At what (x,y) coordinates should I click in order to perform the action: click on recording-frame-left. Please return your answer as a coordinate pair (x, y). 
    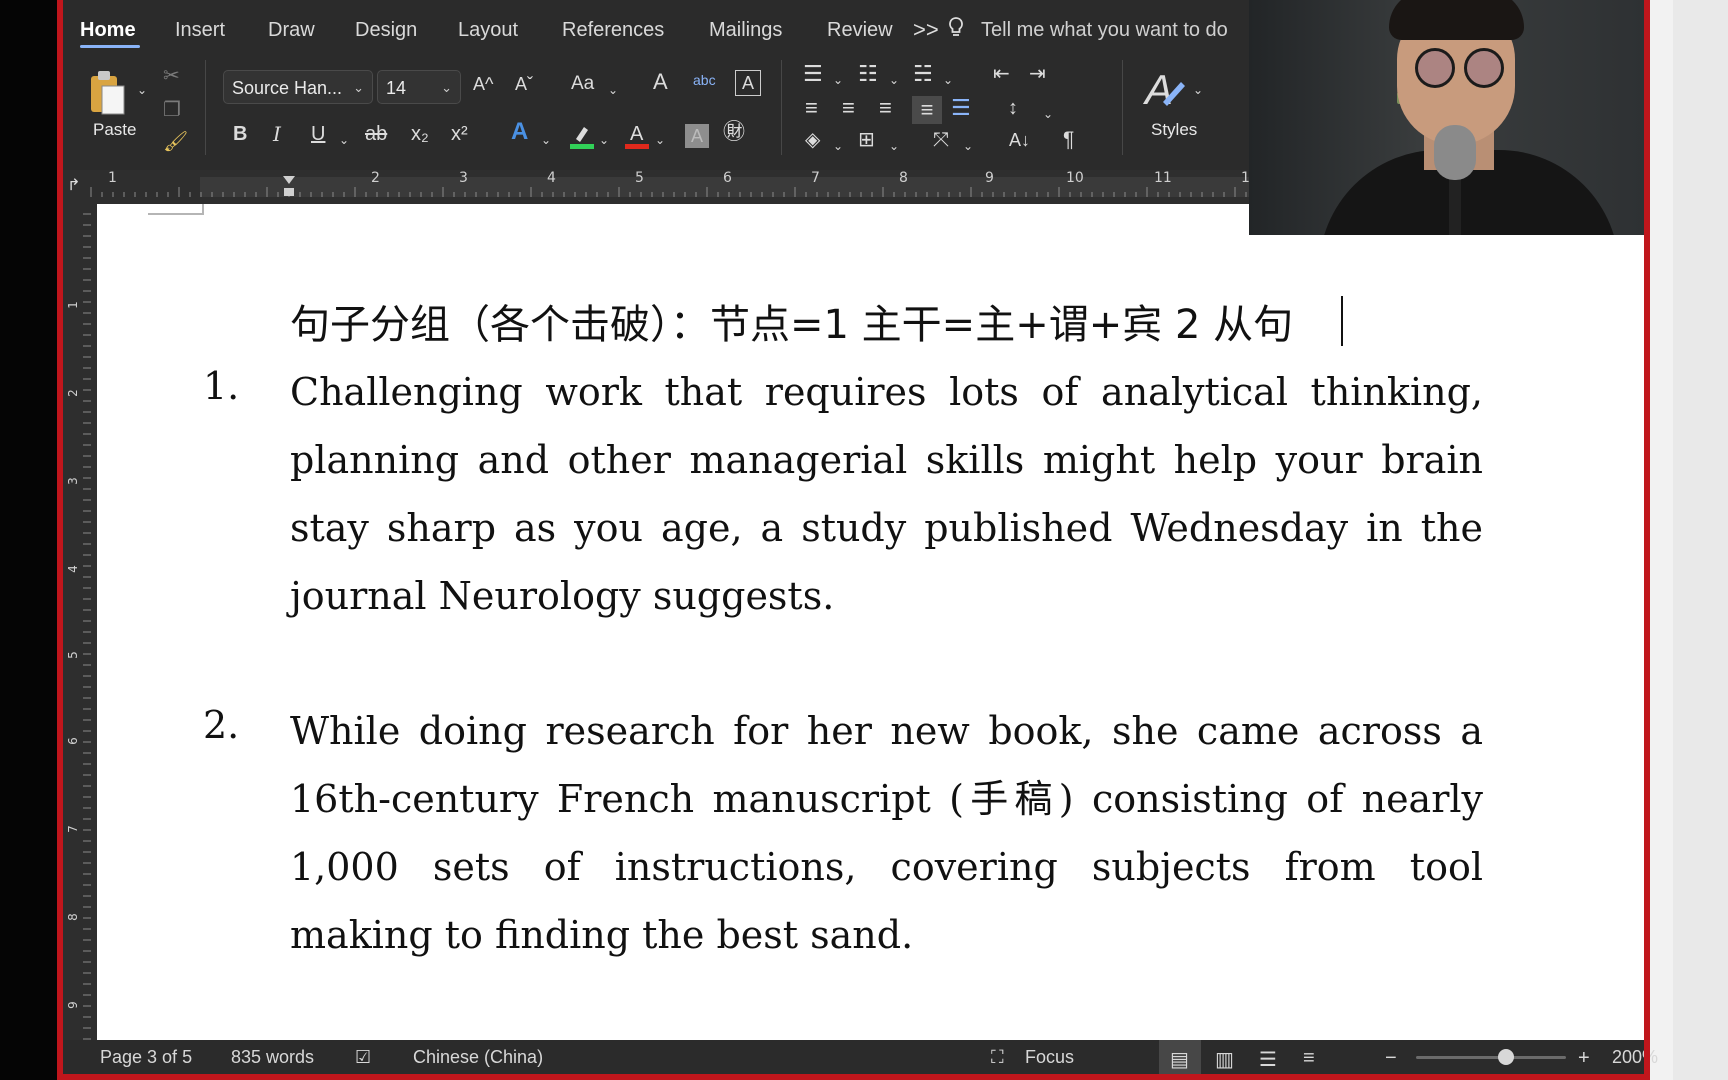
    Looking at the image, I should click on (60, 540).